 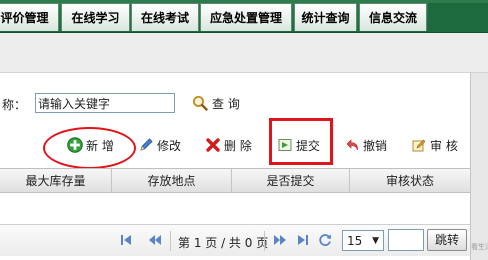 I want to click on nav-tab-label: 信息交流, so click(x=392, y=18).